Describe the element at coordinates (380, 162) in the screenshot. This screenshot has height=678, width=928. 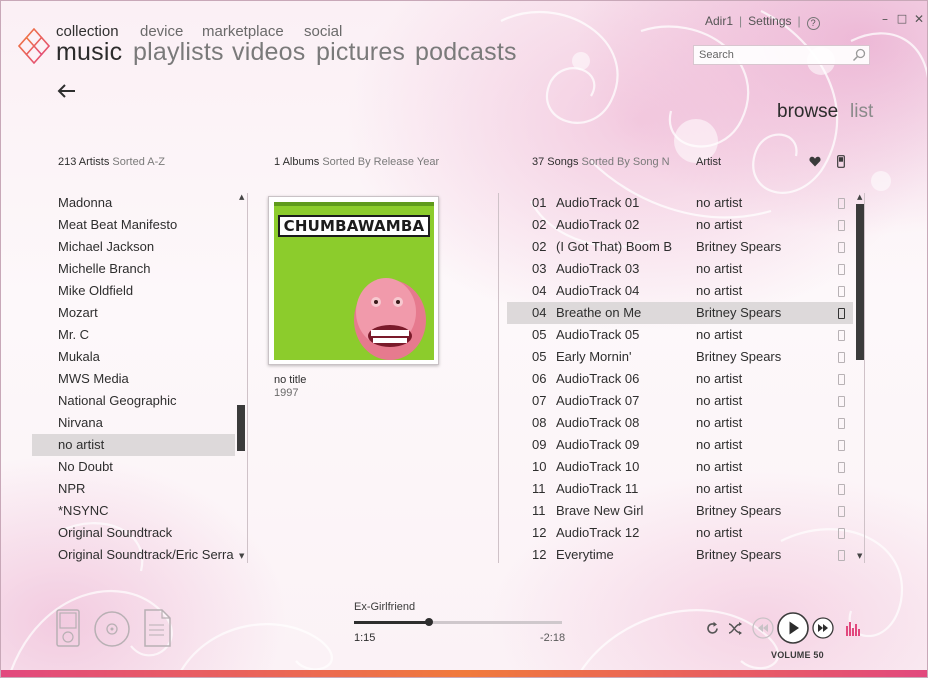
I see `albums-sort: Sorted By Release Year` at that location.